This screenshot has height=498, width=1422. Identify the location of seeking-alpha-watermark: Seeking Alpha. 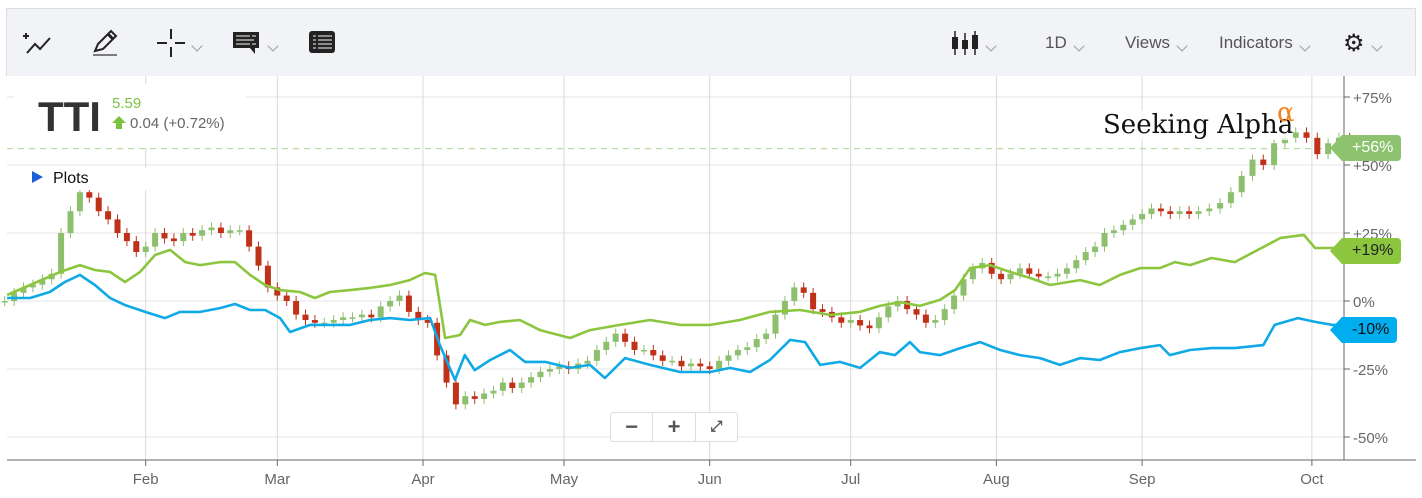
(1198, 125).